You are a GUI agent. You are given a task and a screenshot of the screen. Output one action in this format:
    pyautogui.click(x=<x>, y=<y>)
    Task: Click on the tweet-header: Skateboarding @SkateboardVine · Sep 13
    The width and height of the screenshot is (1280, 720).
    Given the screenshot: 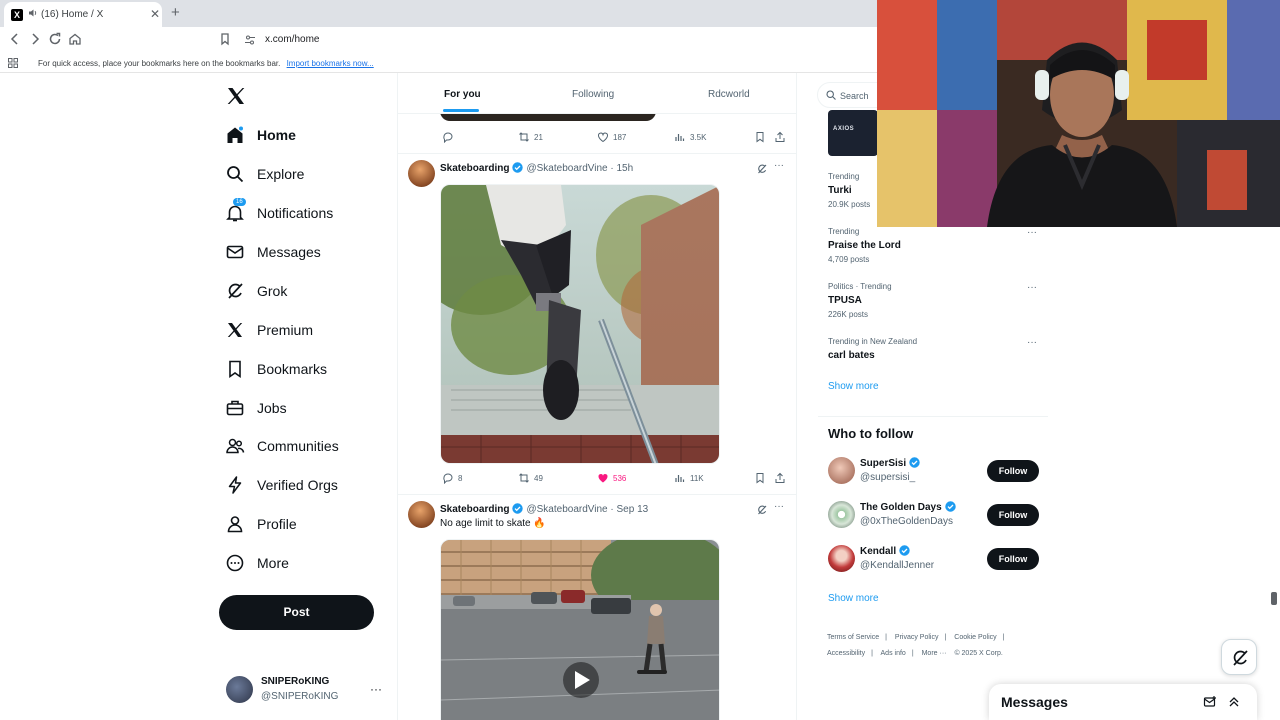 What is the action you would take?
    pyautogui.click(x=544, y=509)
    